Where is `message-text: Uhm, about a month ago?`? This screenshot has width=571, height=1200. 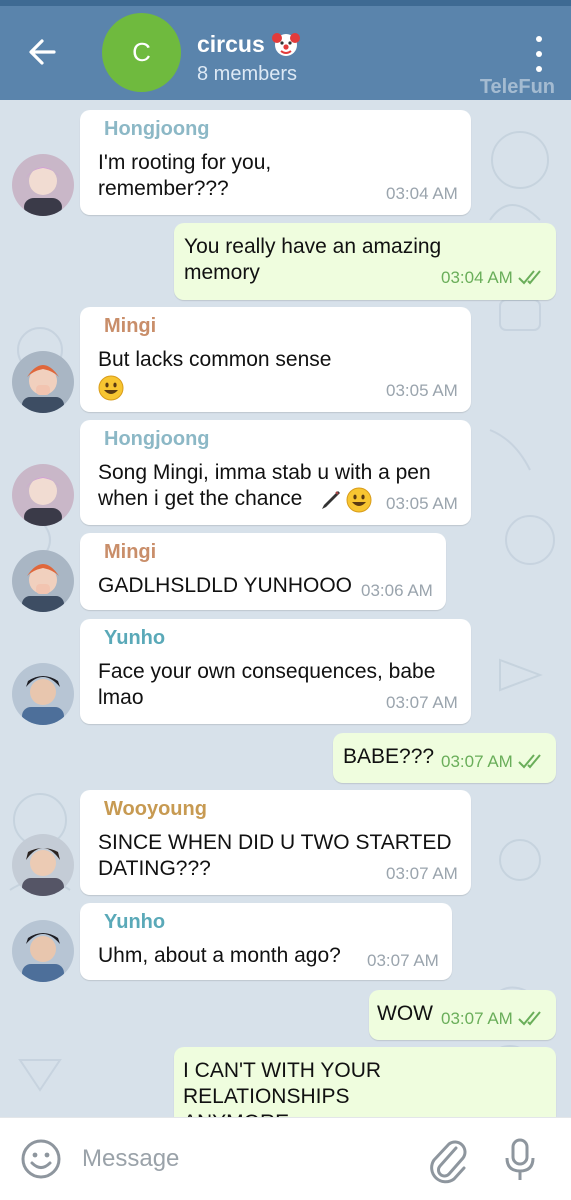 message-text: Uhm, about a month ago? is located at coordinates (219, 955).